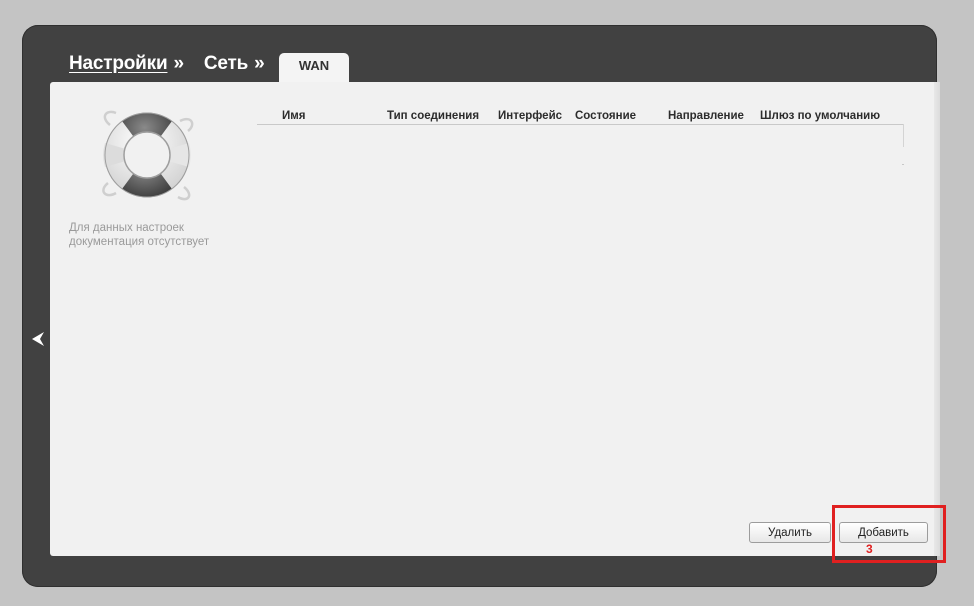  I want to click on column-header-status: Состояние, so click(605, 116).